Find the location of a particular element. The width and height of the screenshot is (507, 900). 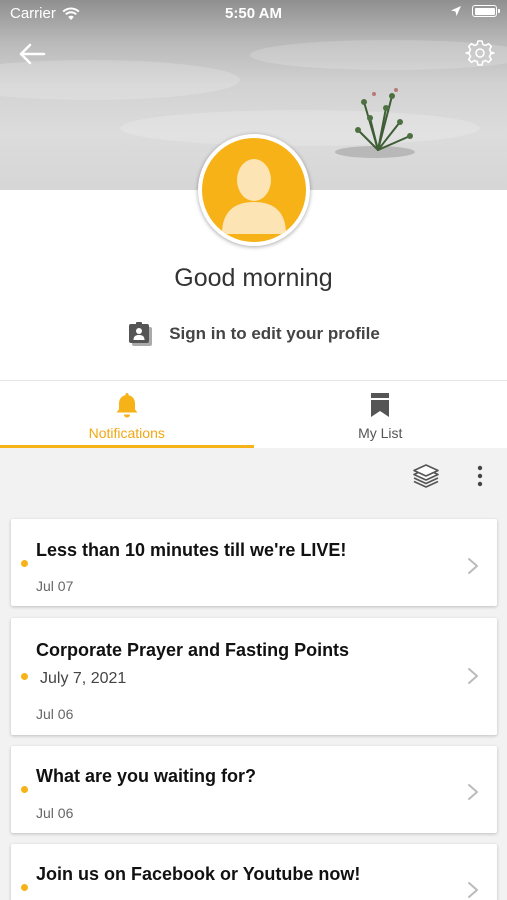

status-time: 5:50 AM is located at coordinates (253, 13).